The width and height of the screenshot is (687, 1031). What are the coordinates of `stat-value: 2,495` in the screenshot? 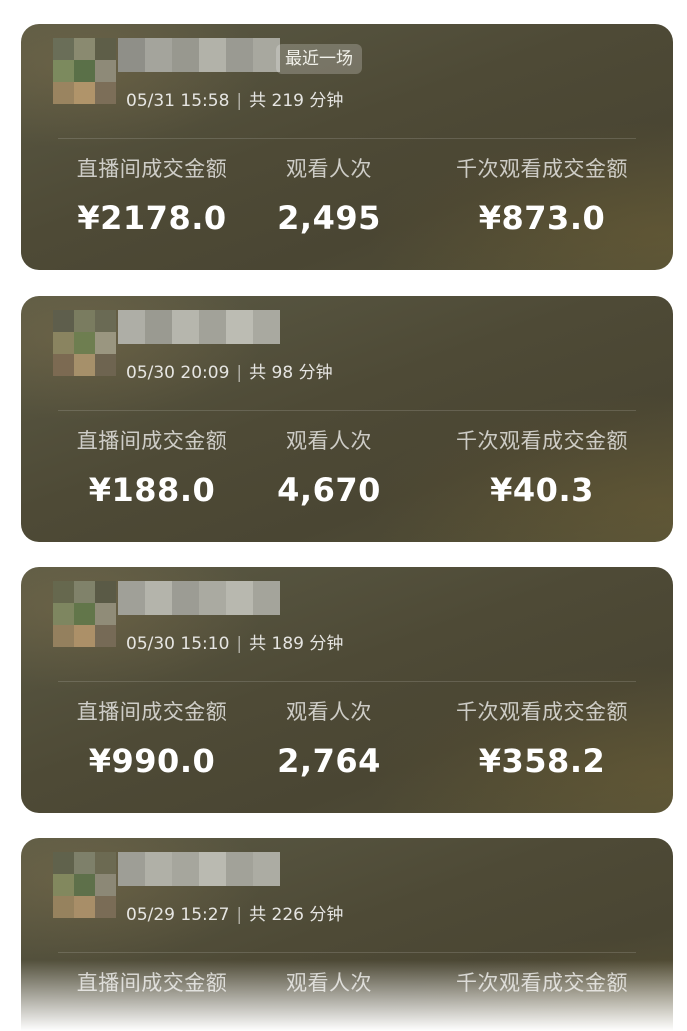 It's located at (329, 218).